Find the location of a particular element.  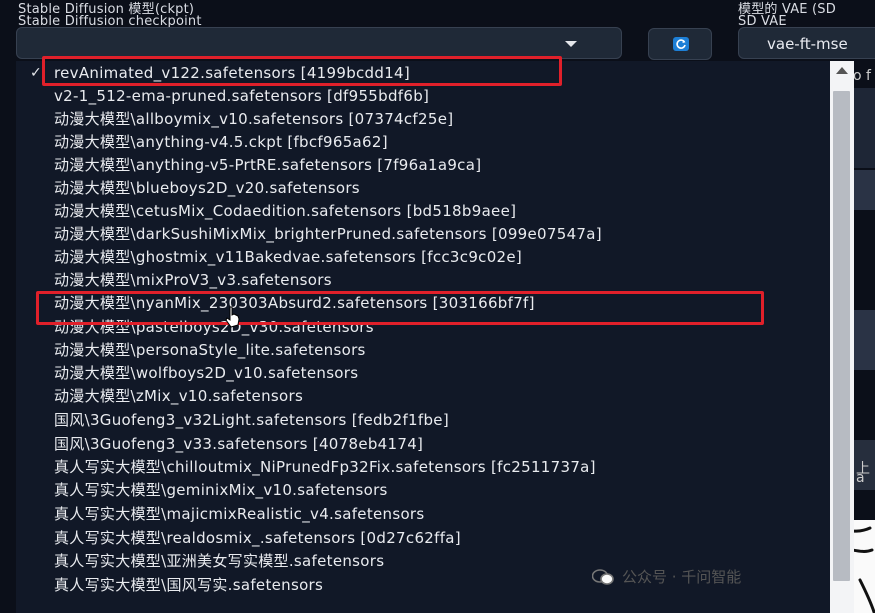

list-item: 真人写实大模型\majicmixRealistic_v4.safetensors is located at coordinates (423, 514).